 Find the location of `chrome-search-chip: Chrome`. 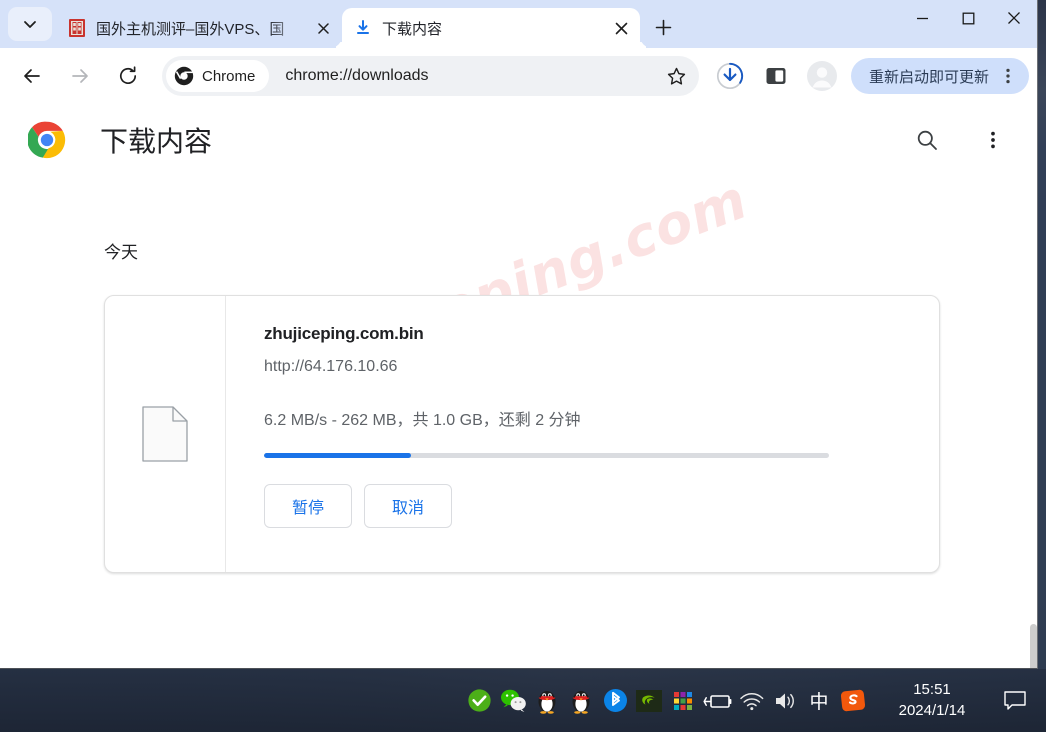

chrome-search-chip: Chrome is located at coordinates (218, 76).